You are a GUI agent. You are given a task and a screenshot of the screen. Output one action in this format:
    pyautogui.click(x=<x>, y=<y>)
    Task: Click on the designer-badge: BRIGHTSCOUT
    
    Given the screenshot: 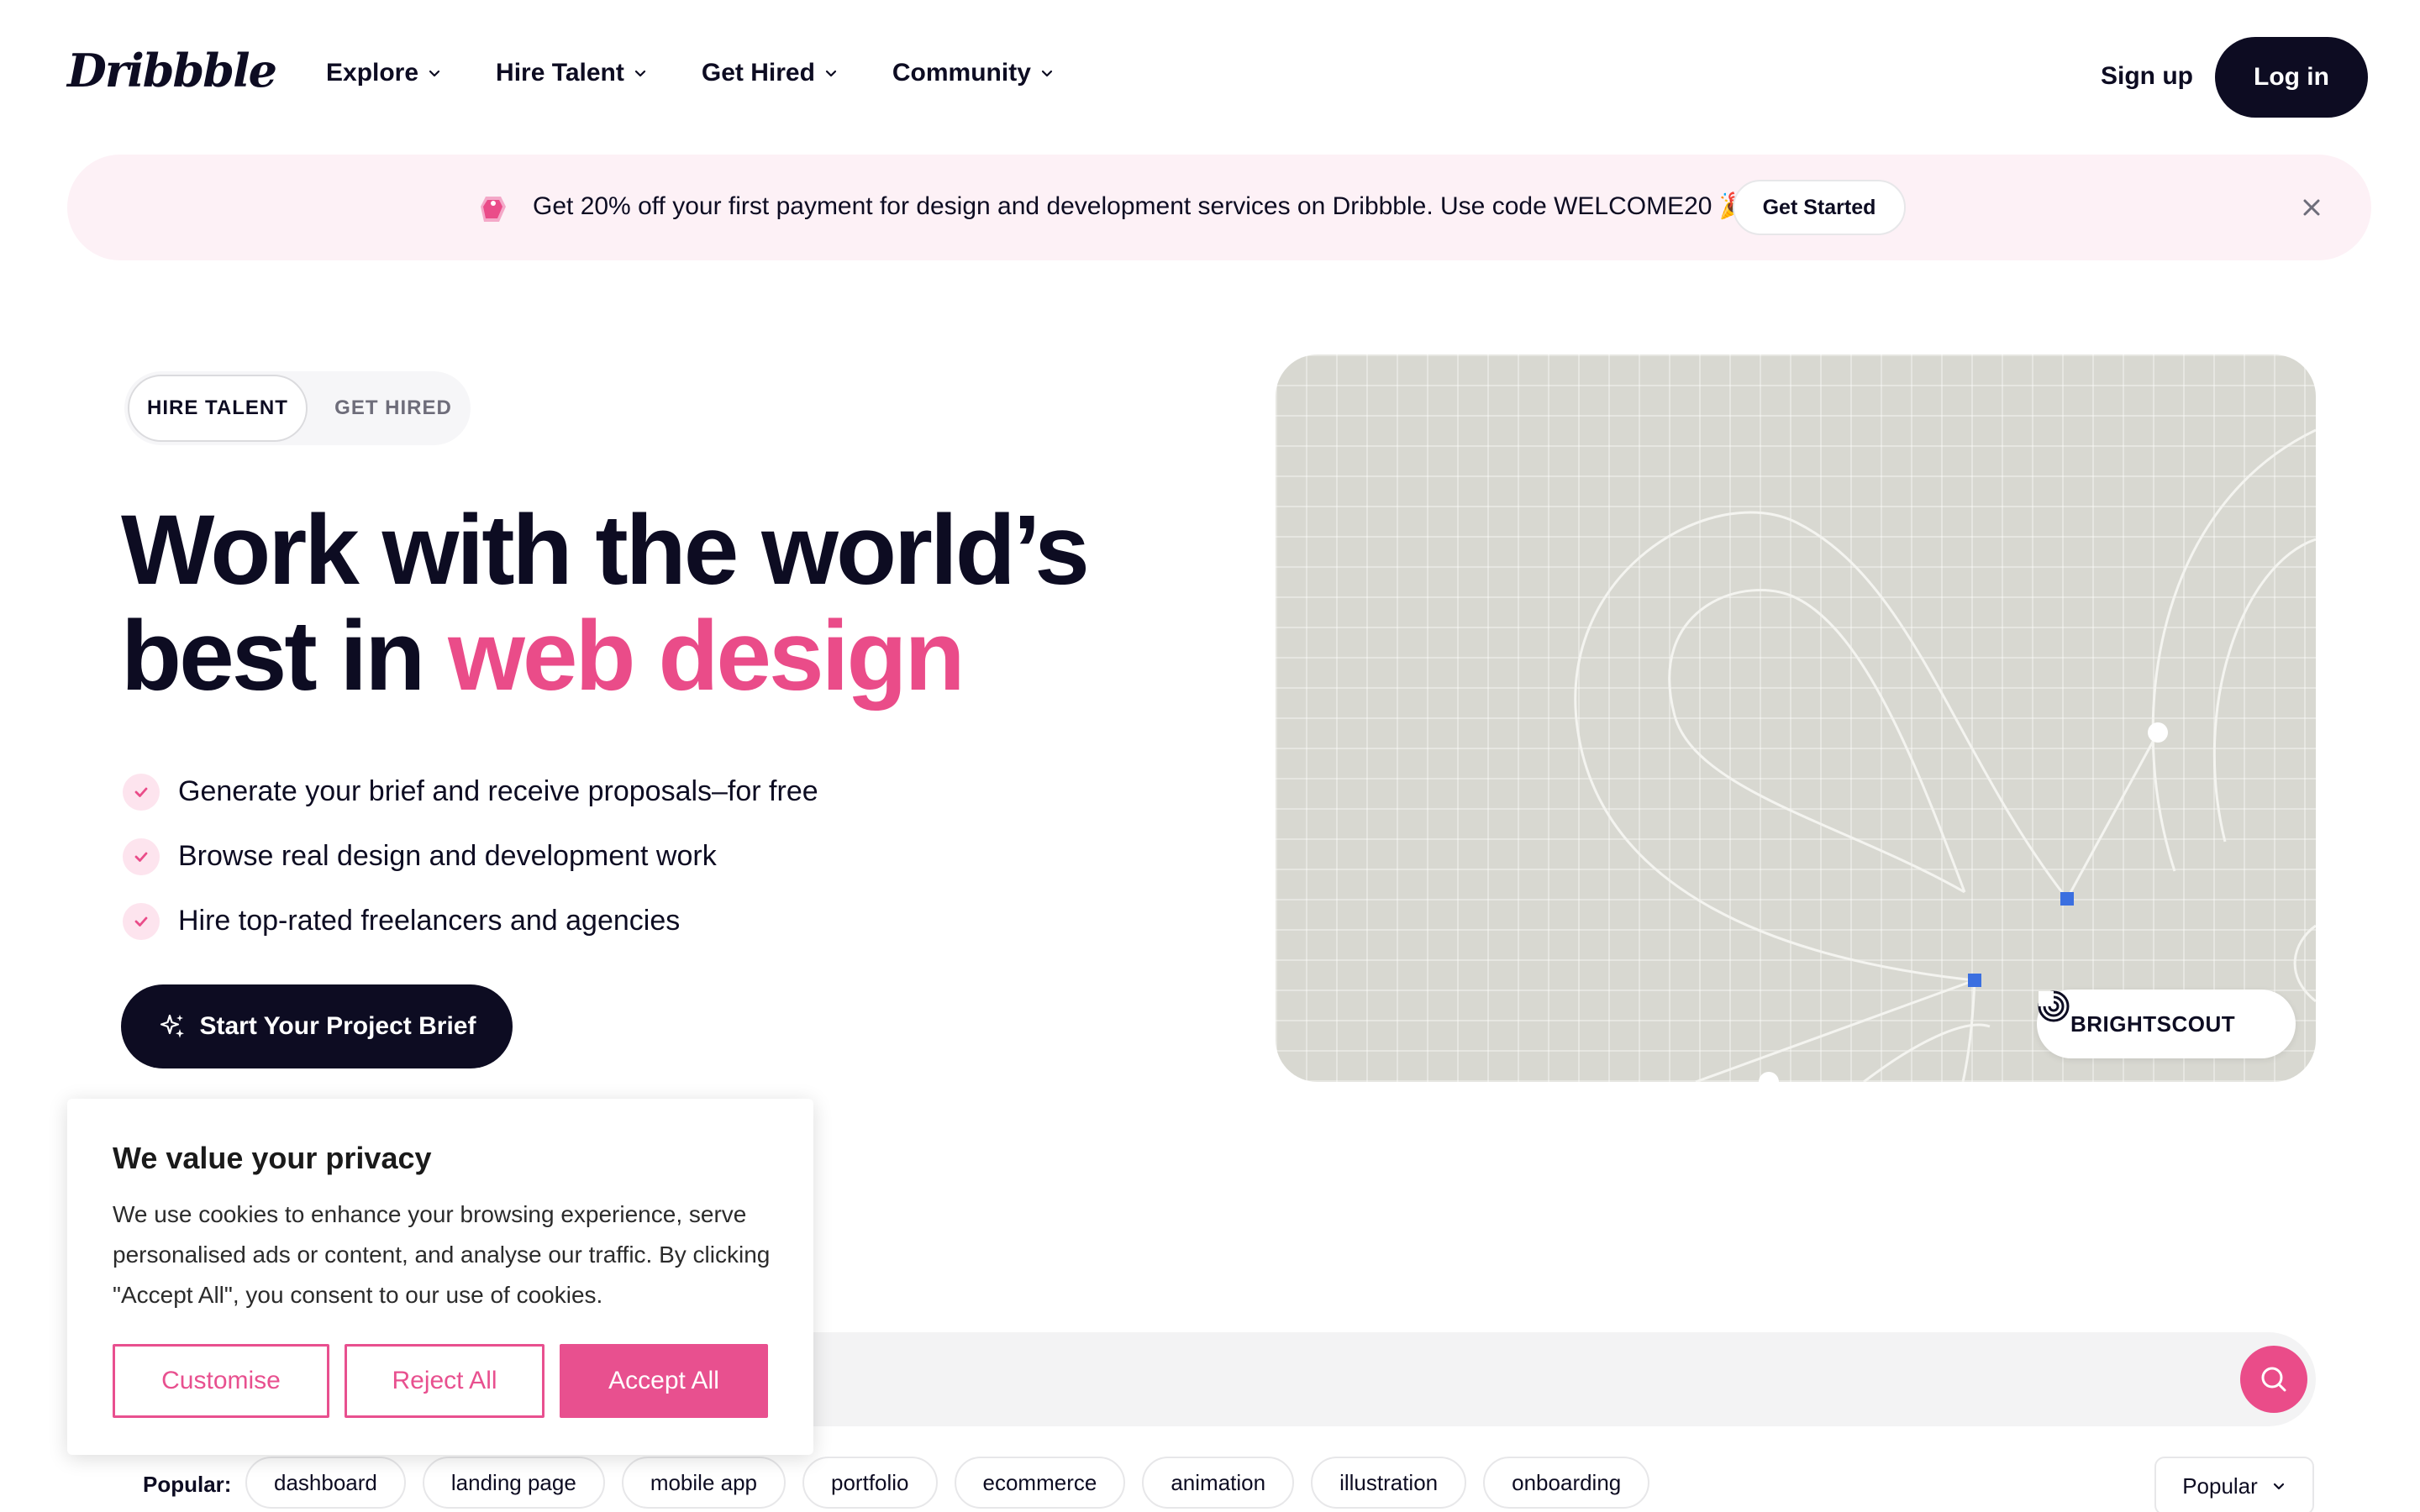 What is the action you would take?
    pyautogui.click(x=2166, y=1024)
    